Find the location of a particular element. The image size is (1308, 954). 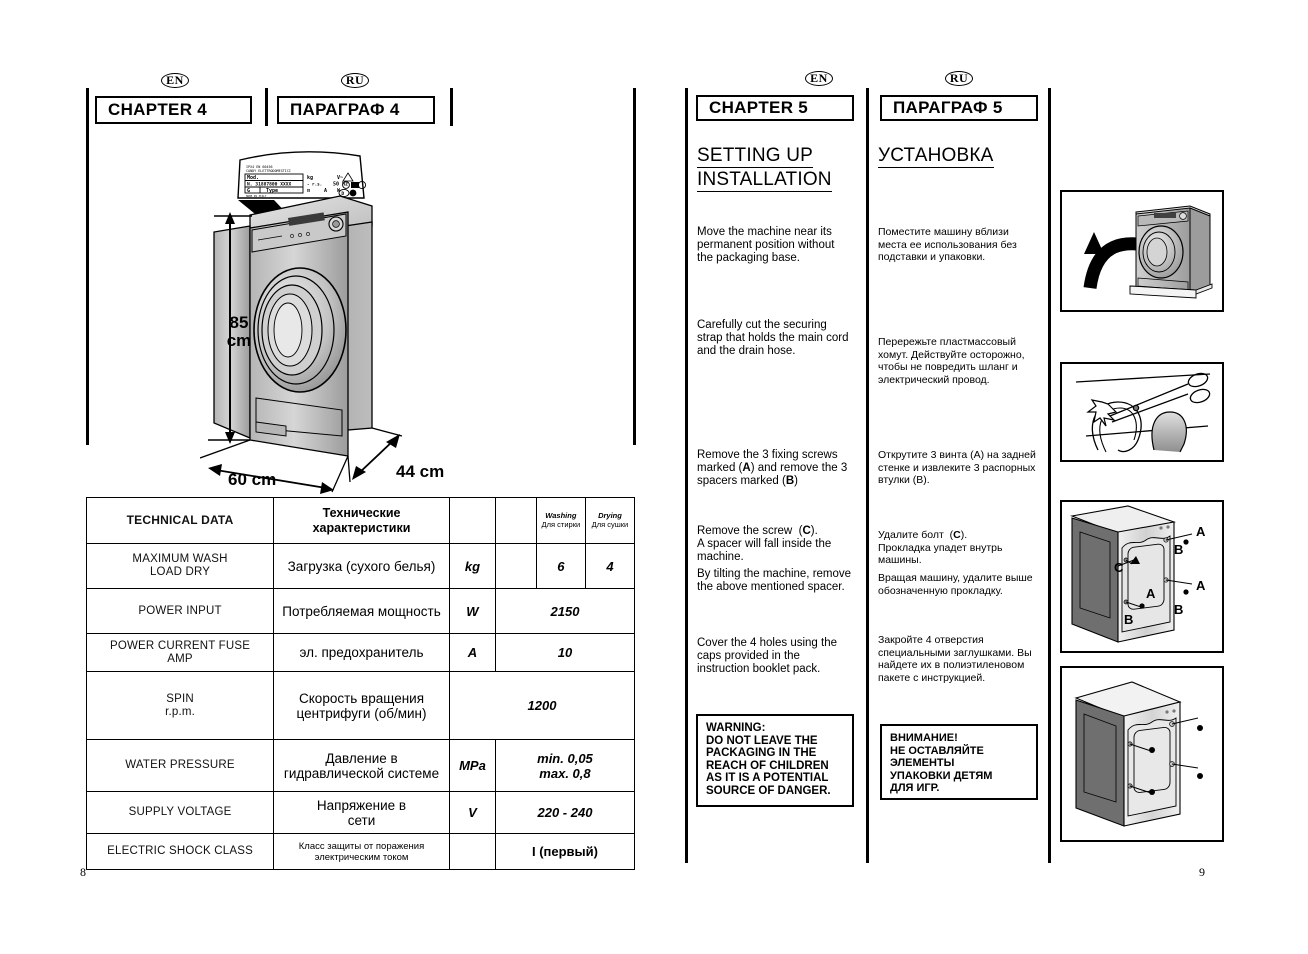

header-drying: Drying Для сушки is located at coordinates (610, 520).